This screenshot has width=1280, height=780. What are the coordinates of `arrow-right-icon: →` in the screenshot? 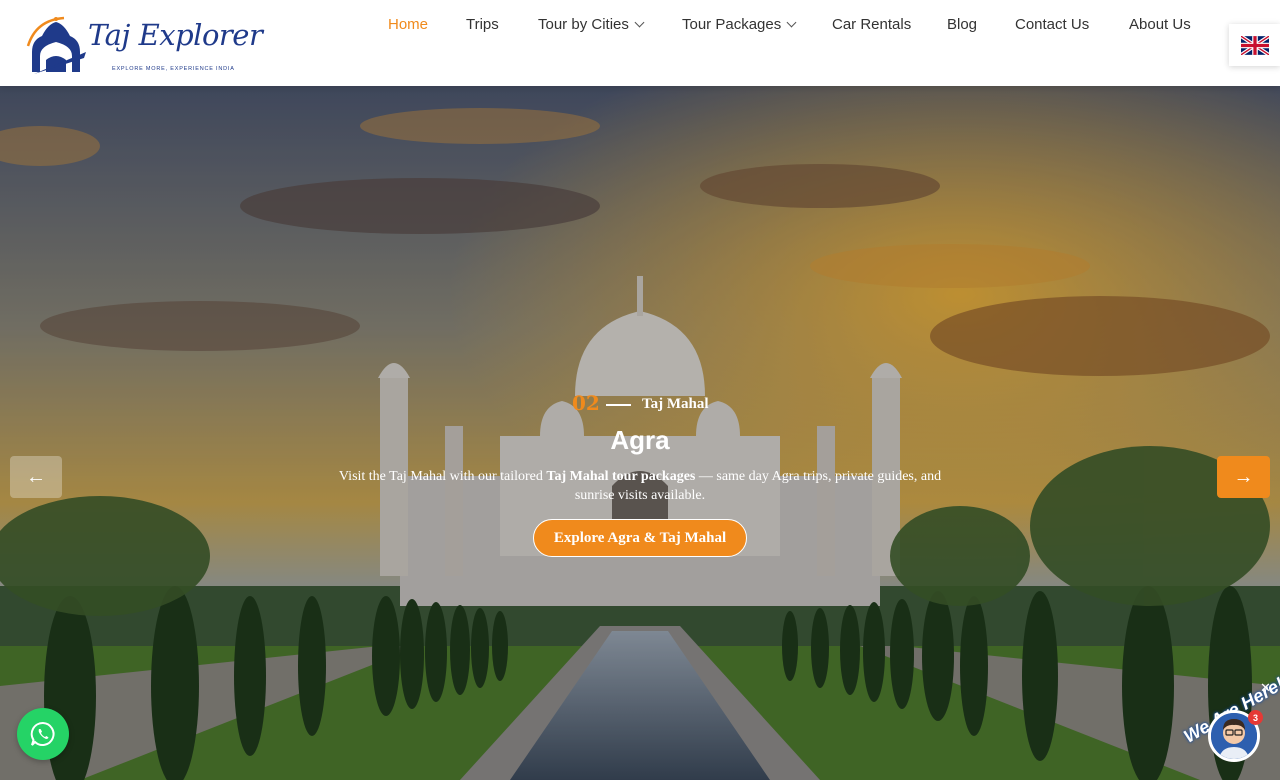 It's located at (1243, 476).